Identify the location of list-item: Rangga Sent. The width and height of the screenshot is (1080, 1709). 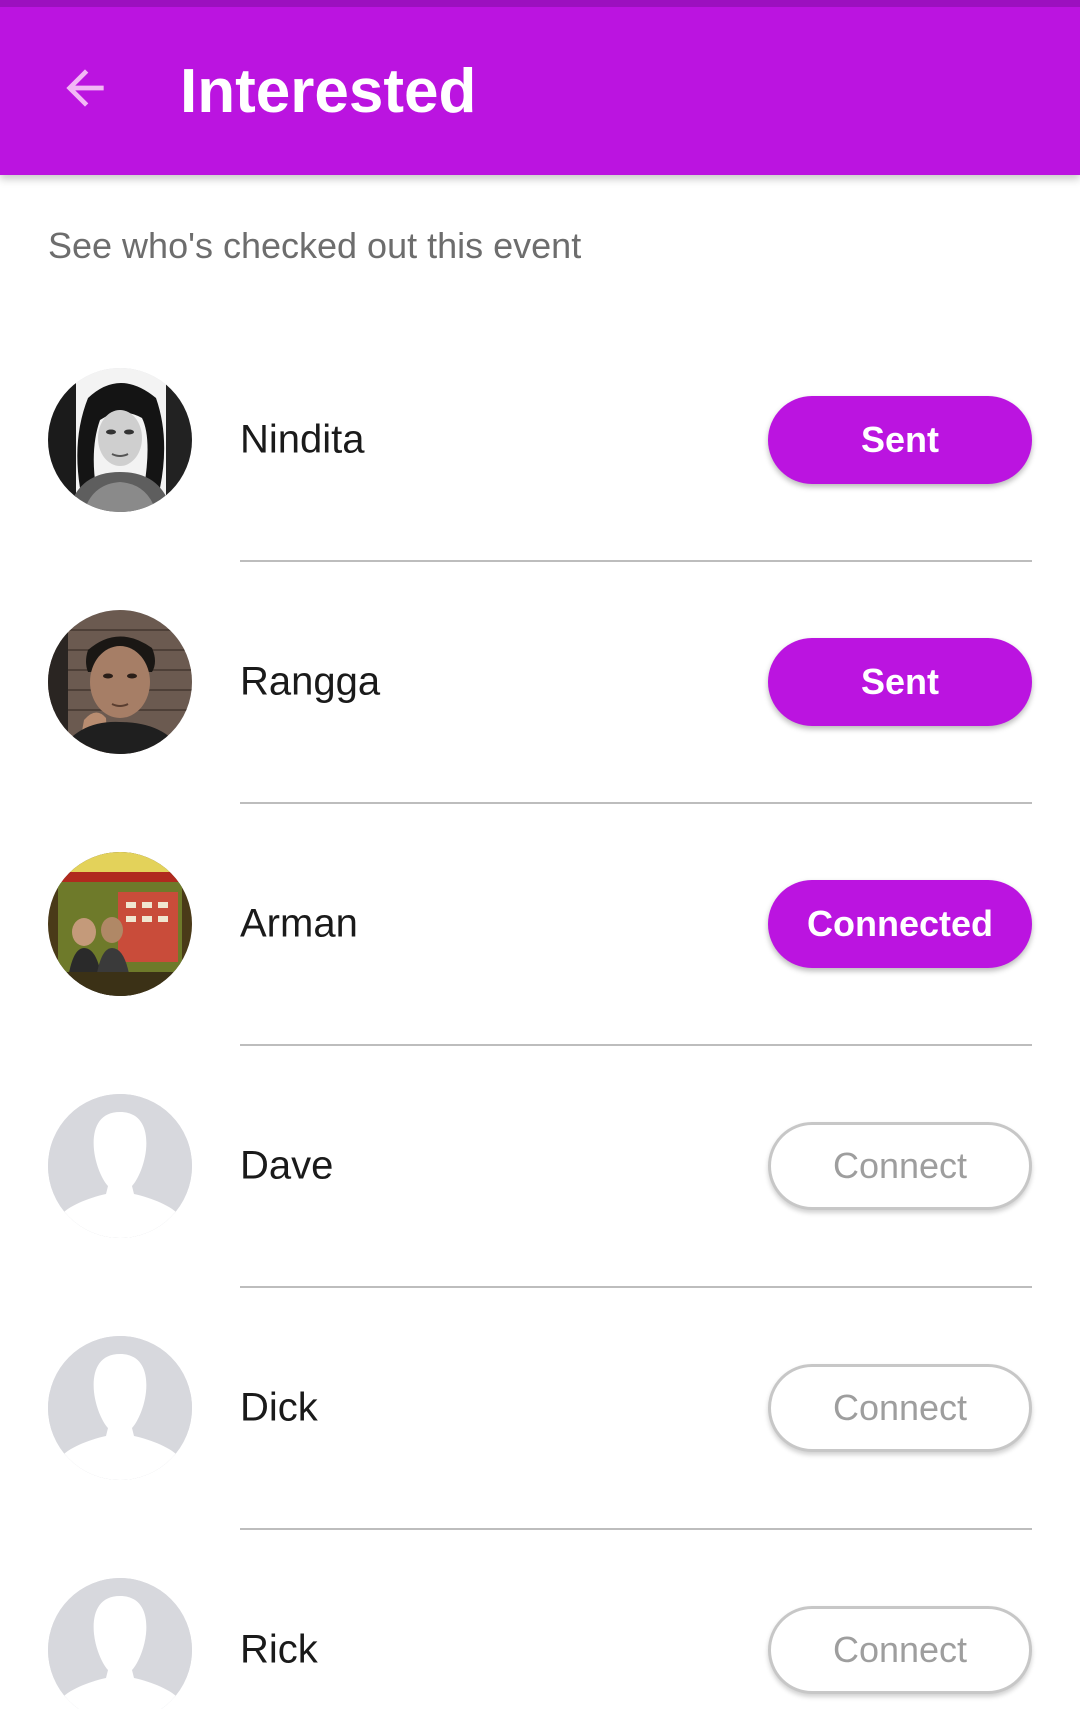
(540, 705).